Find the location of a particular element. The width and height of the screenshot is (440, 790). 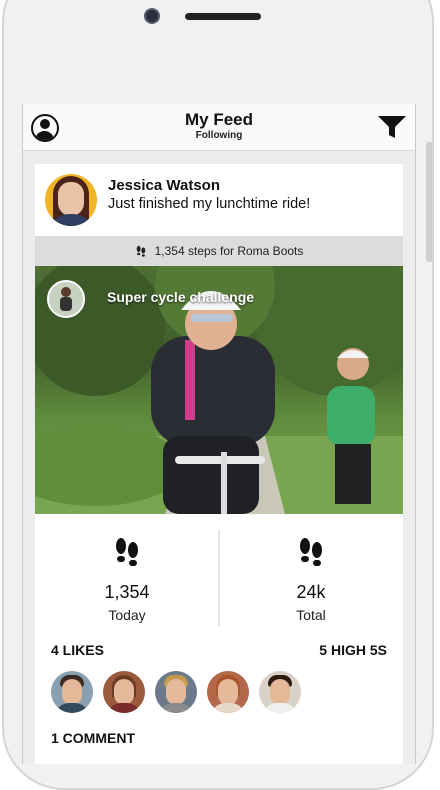

feed-title-group: My Feed Following is located at coordinates (219, 126).